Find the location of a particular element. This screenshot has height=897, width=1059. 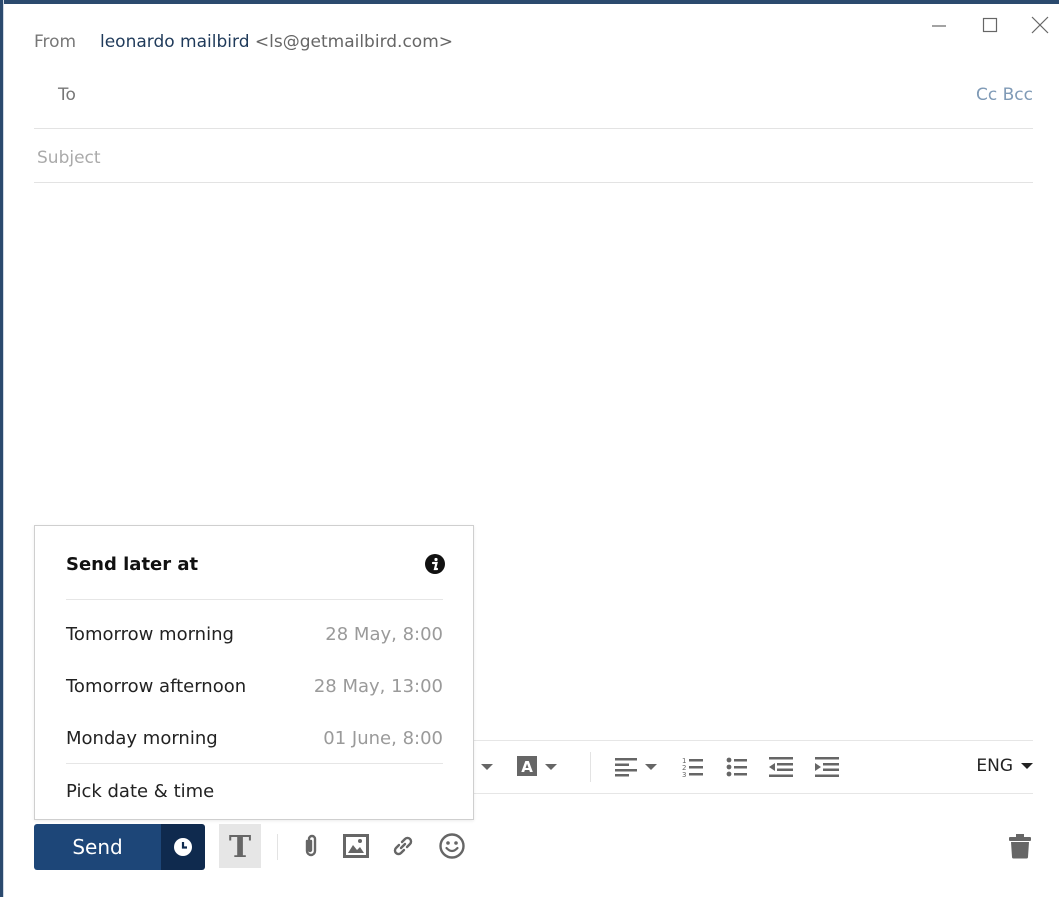

link-icon is located at coordinates (403, 846).